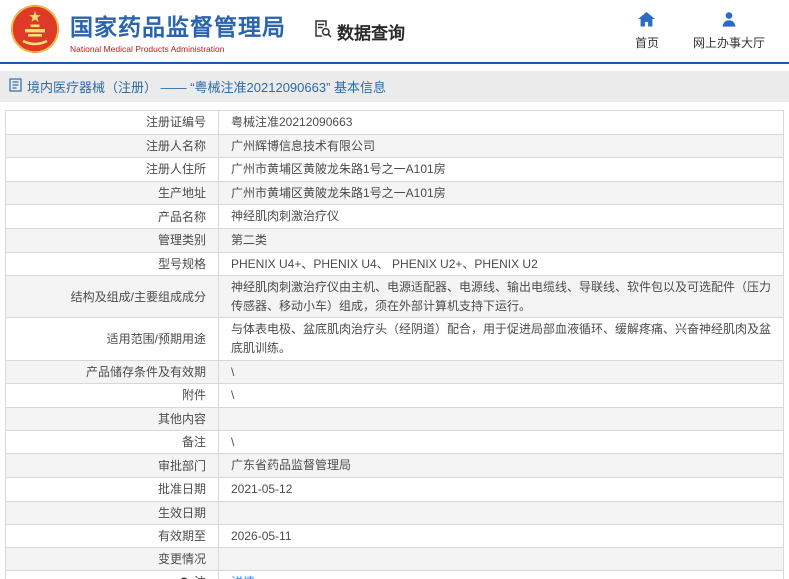  What do you see at coordinates (647, 22) in the screenshot?
I see `home-icon` at bounding box center [647, 22].